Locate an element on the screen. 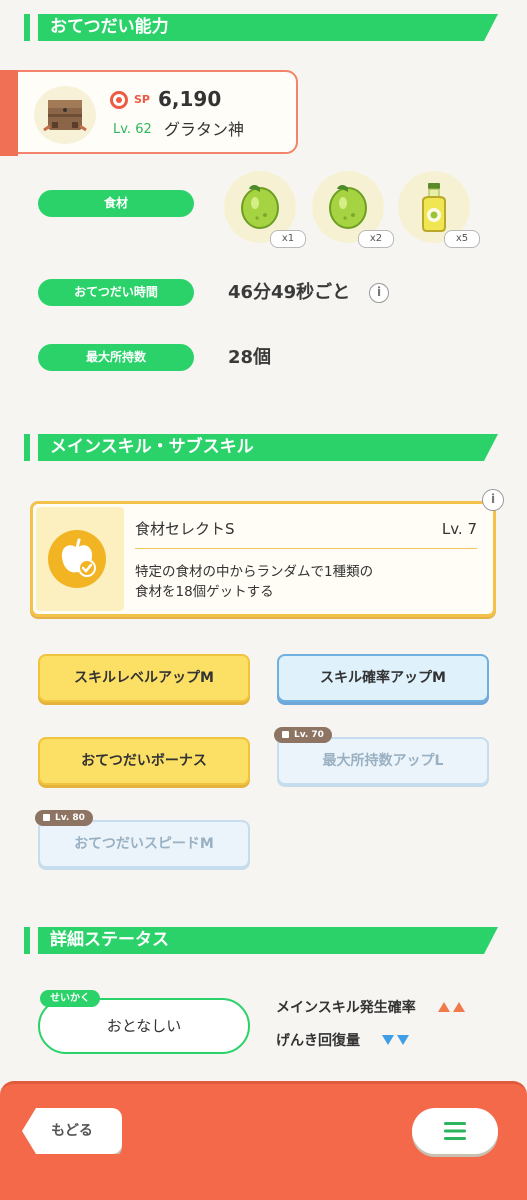 The height and width of the screenshot is (1200, 527). main-skill-name: 食材セレクトS is located at coordinates (185, 529).